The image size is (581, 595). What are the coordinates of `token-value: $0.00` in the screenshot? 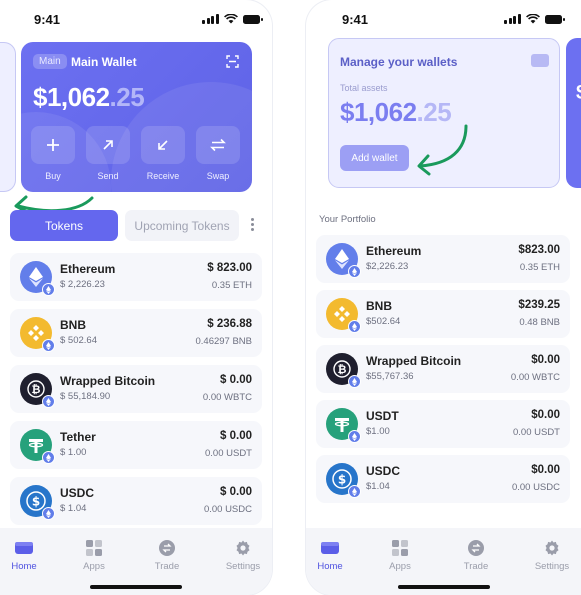 It's located at (545, 415).